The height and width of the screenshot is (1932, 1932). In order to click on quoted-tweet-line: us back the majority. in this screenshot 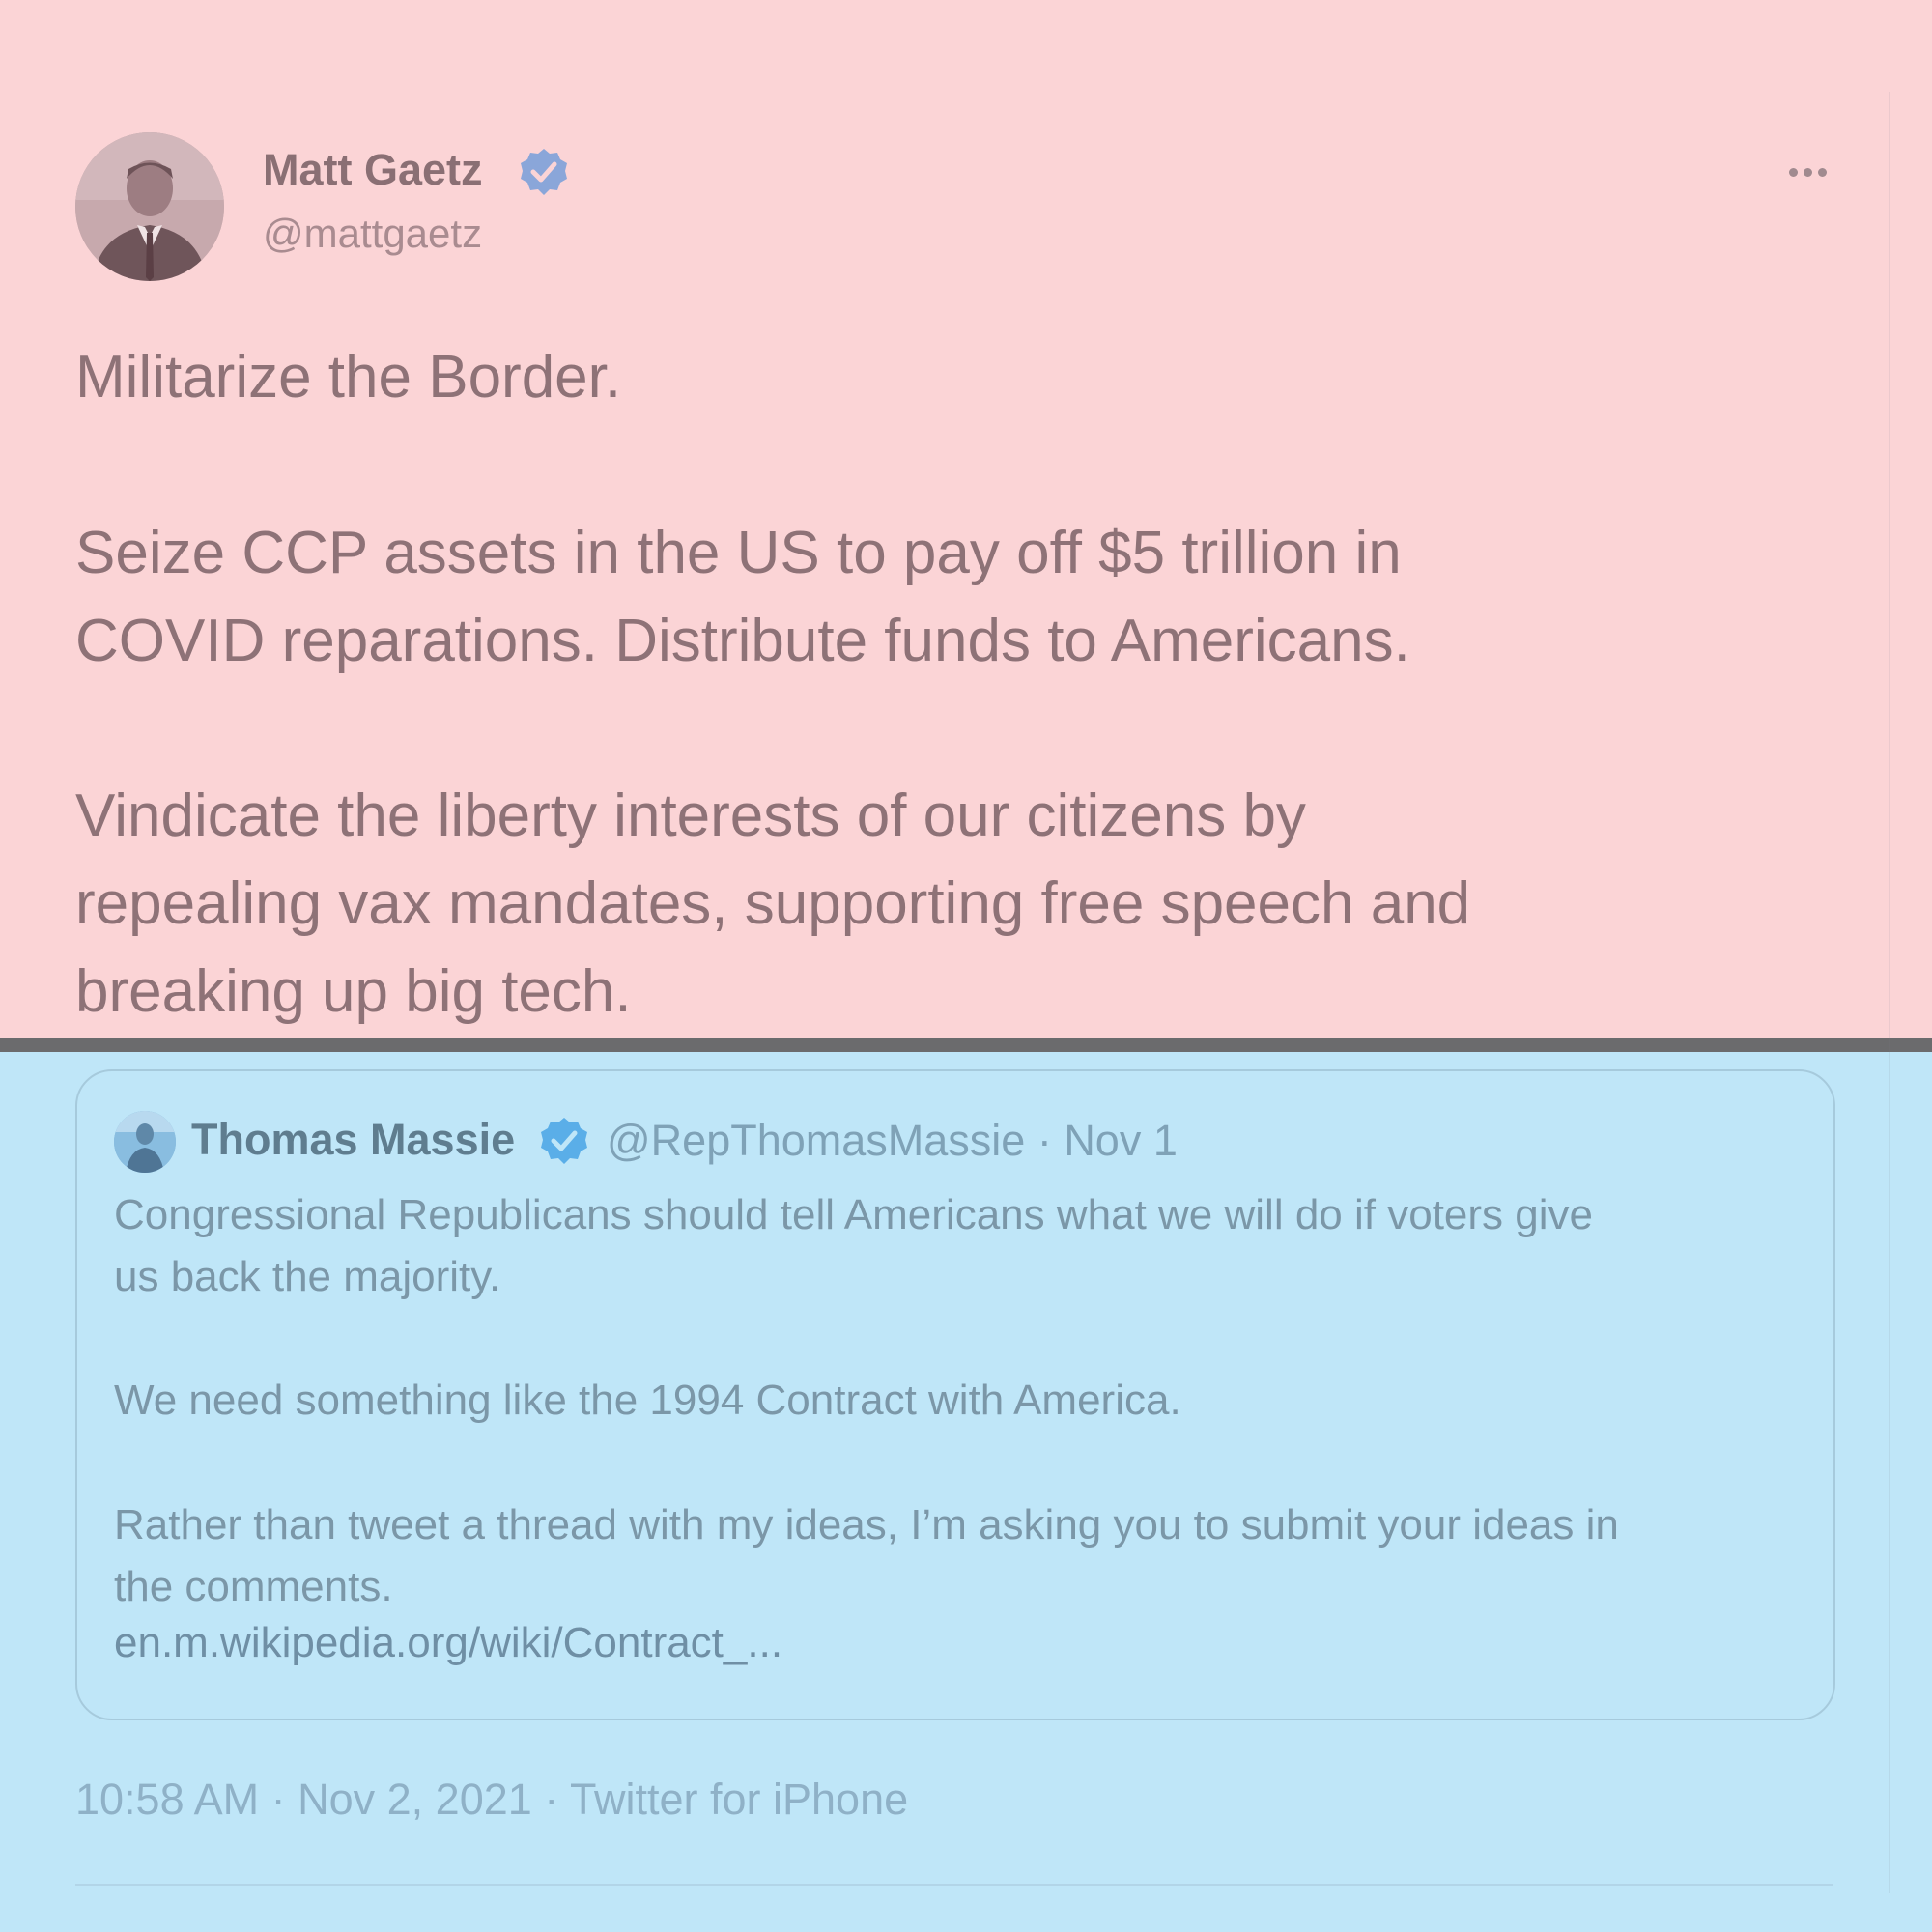, I will do `click(307, 1276)`.